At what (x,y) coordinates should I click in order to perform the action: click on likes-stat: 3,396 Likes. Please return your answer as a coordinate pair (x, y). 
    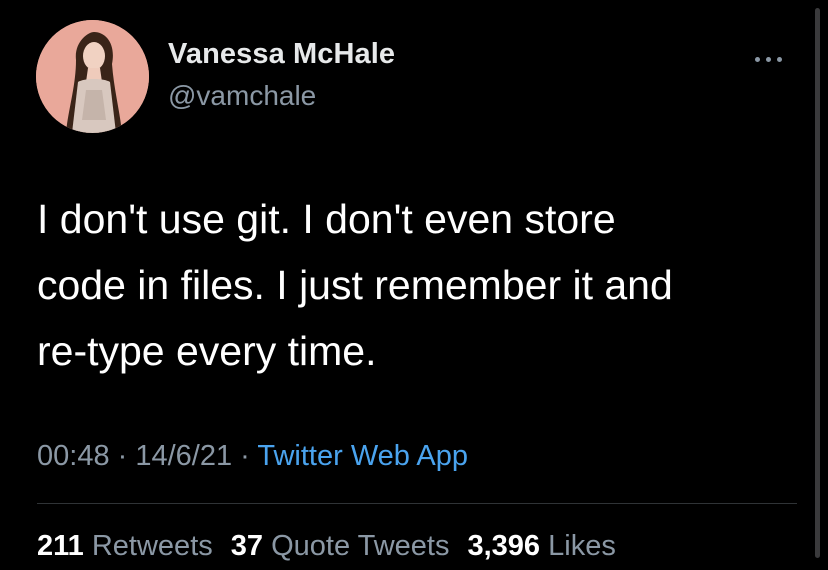
    Looking at the image, I should click on (541, 546).